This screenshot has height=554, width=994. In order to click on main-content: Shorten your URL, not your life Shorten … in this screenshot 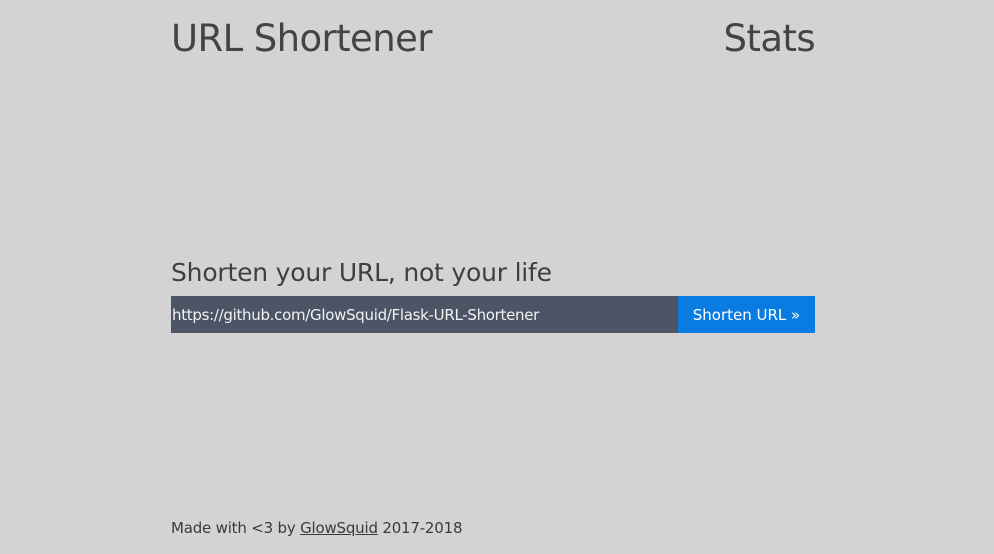, I will do `click(493, 294)`.